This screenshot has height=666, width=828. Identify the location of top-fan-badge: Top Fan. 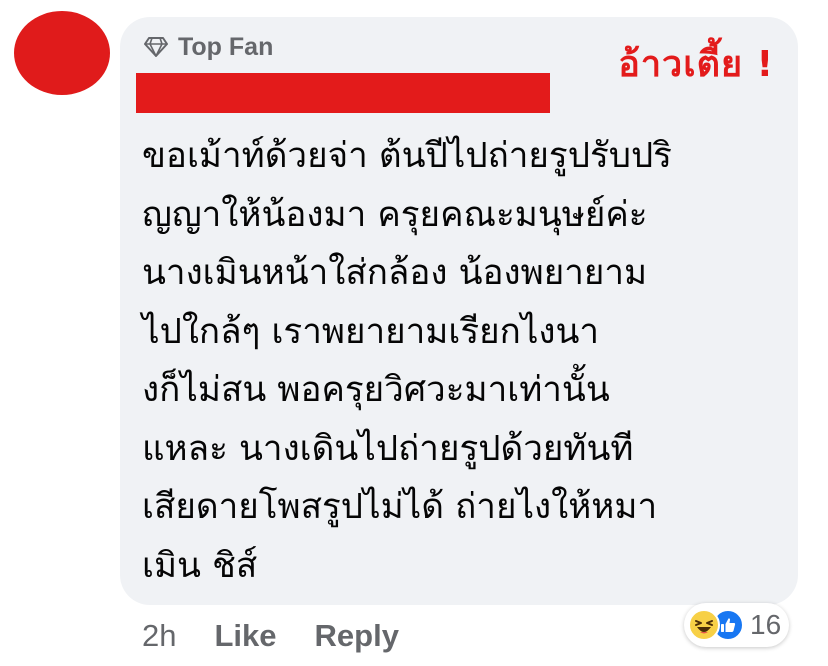
(208, 47).